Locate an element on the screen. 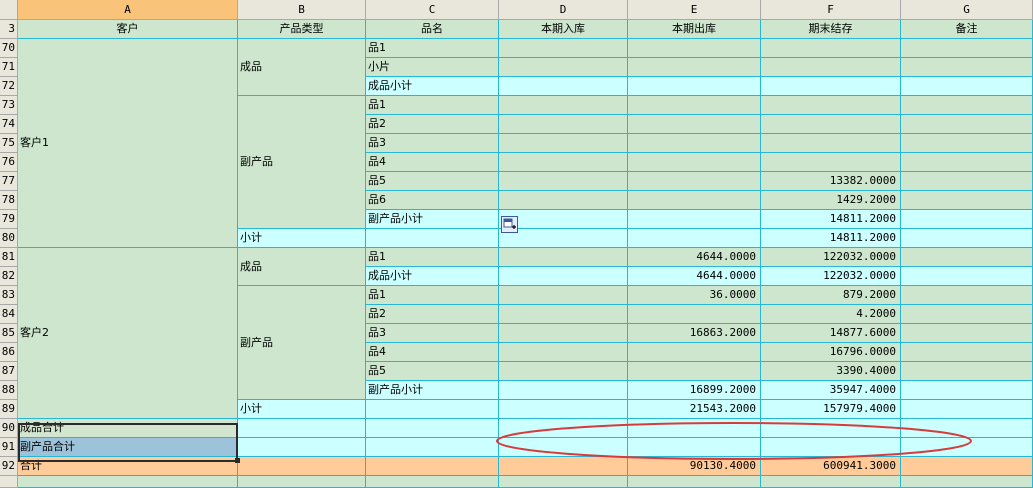 The height and width of the screenshot is (488, 1033). table-header-cell: 本期入库 is located at coordinates (563, 29).